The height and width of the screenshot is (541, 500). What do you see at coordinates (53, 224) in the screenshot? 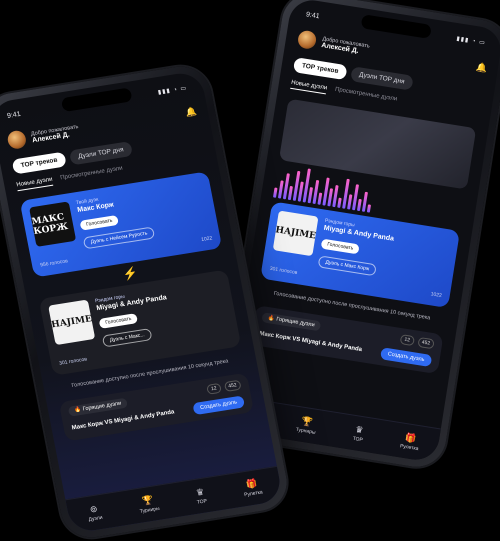
I see `track-cover: МАКС КОРЖ` at bounding box center [53, 224].